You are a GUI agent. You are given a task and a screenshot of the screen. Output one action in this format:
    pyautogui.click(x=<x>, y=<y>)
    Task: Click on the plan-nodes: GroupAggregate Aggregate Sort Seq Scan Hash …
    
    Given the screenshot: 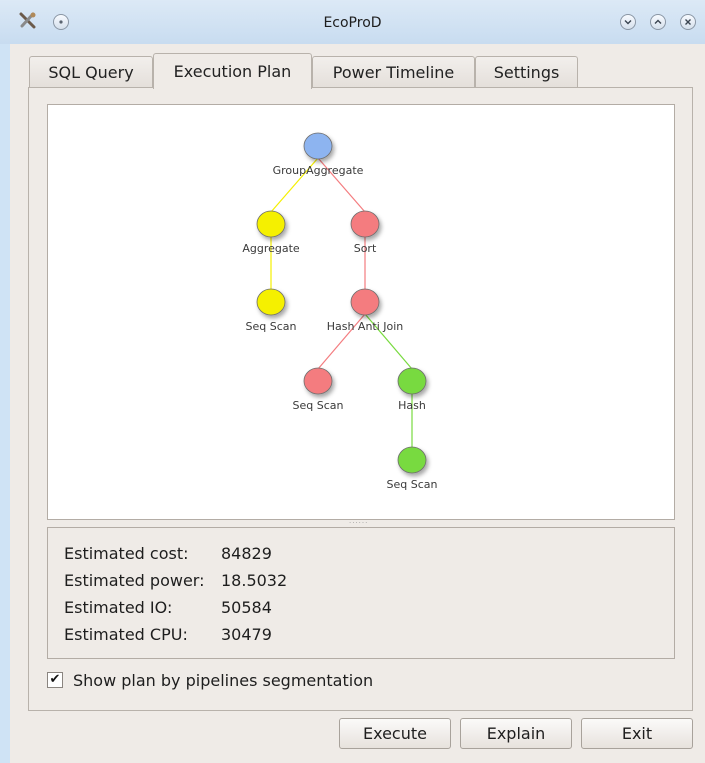 What is the action you would take?
    pyautogui.click(x=340, y=311)
    